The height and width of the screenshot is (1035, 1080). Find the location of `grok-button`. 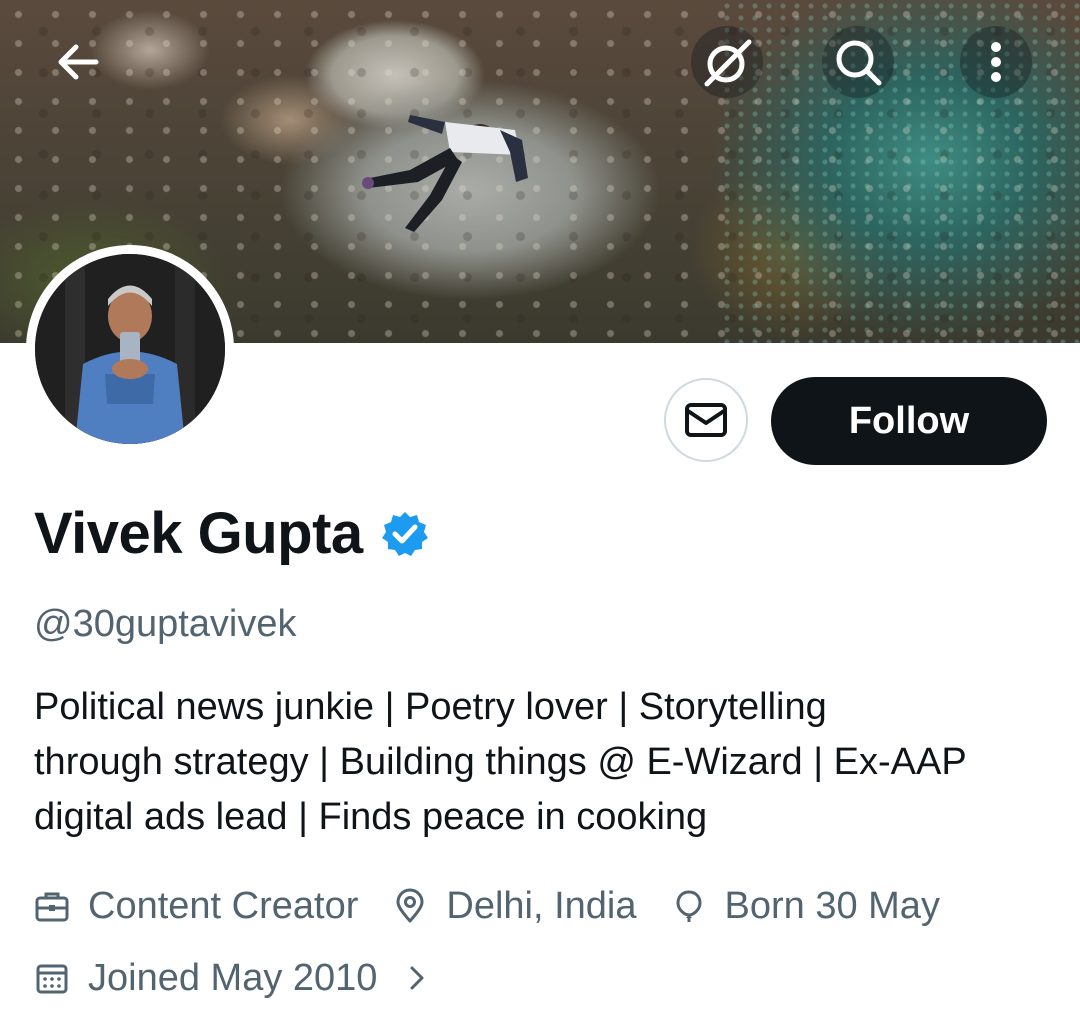

grok-button is located at coordinates (727, 62).